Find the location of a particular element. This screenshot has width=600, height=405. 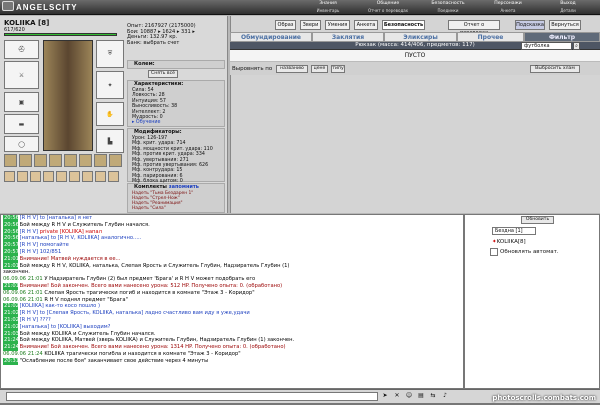

tab-obraz: Образ is located at coordinates (285, 25).